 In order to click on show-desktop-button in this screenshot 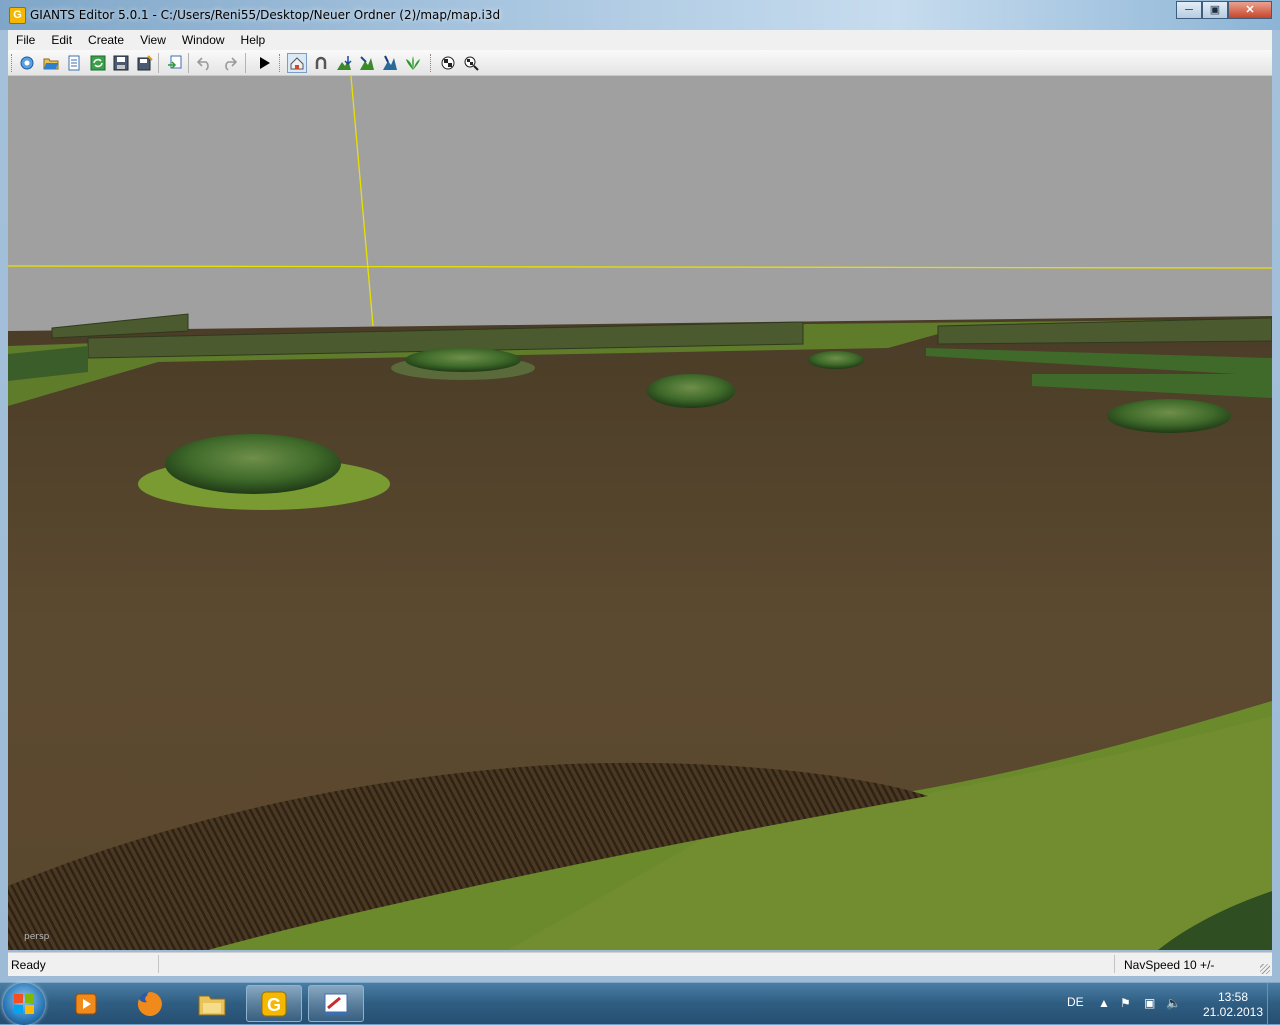, I will do `click(1273, 1004)`.